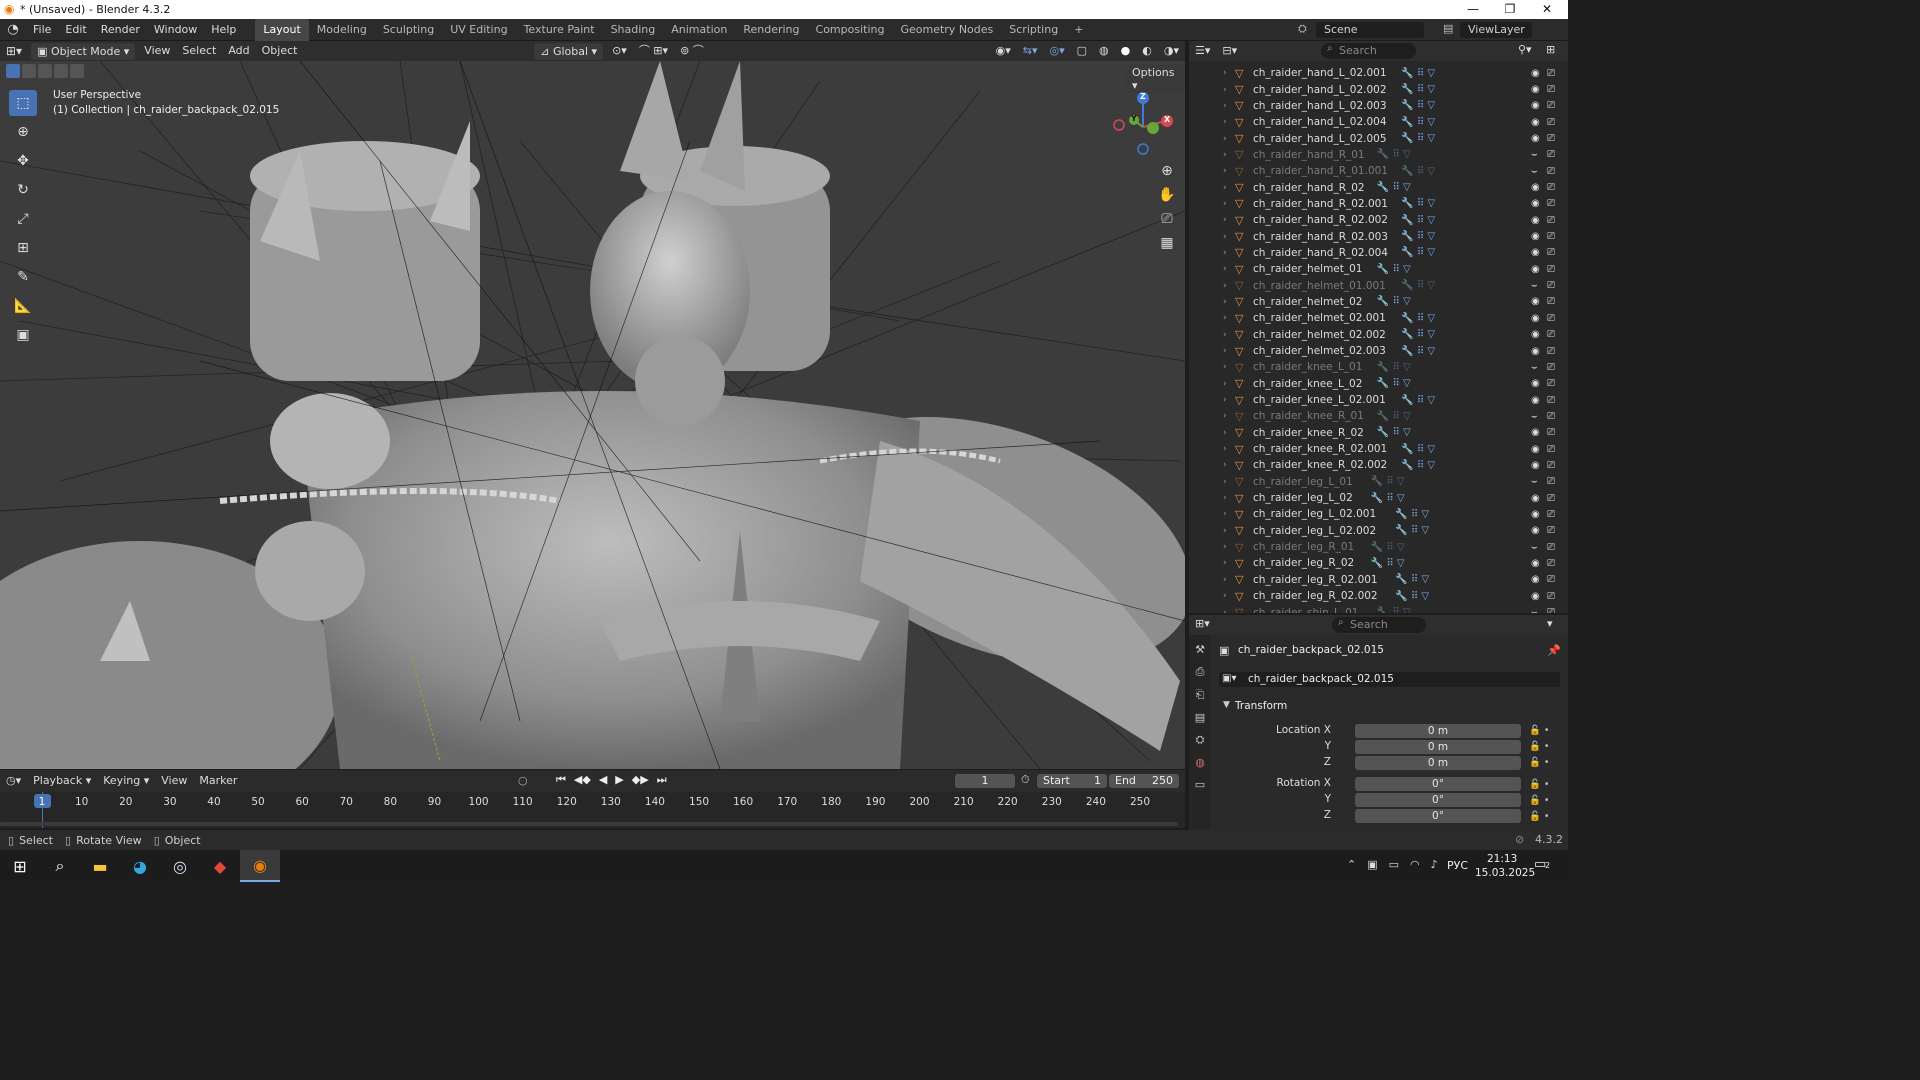 The image size is (1920, 1080). Describe the element at coordinates (23, 277) in the screenshot. I see `annotate-icon: ✎` at that location.